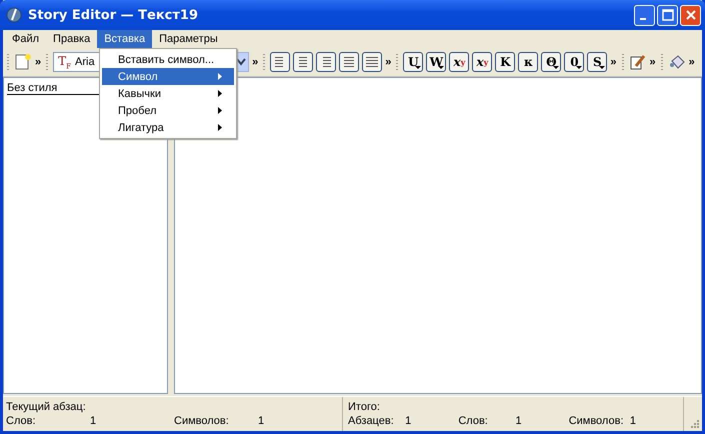  I want to click on font-name: Aria, so click(85, 62).